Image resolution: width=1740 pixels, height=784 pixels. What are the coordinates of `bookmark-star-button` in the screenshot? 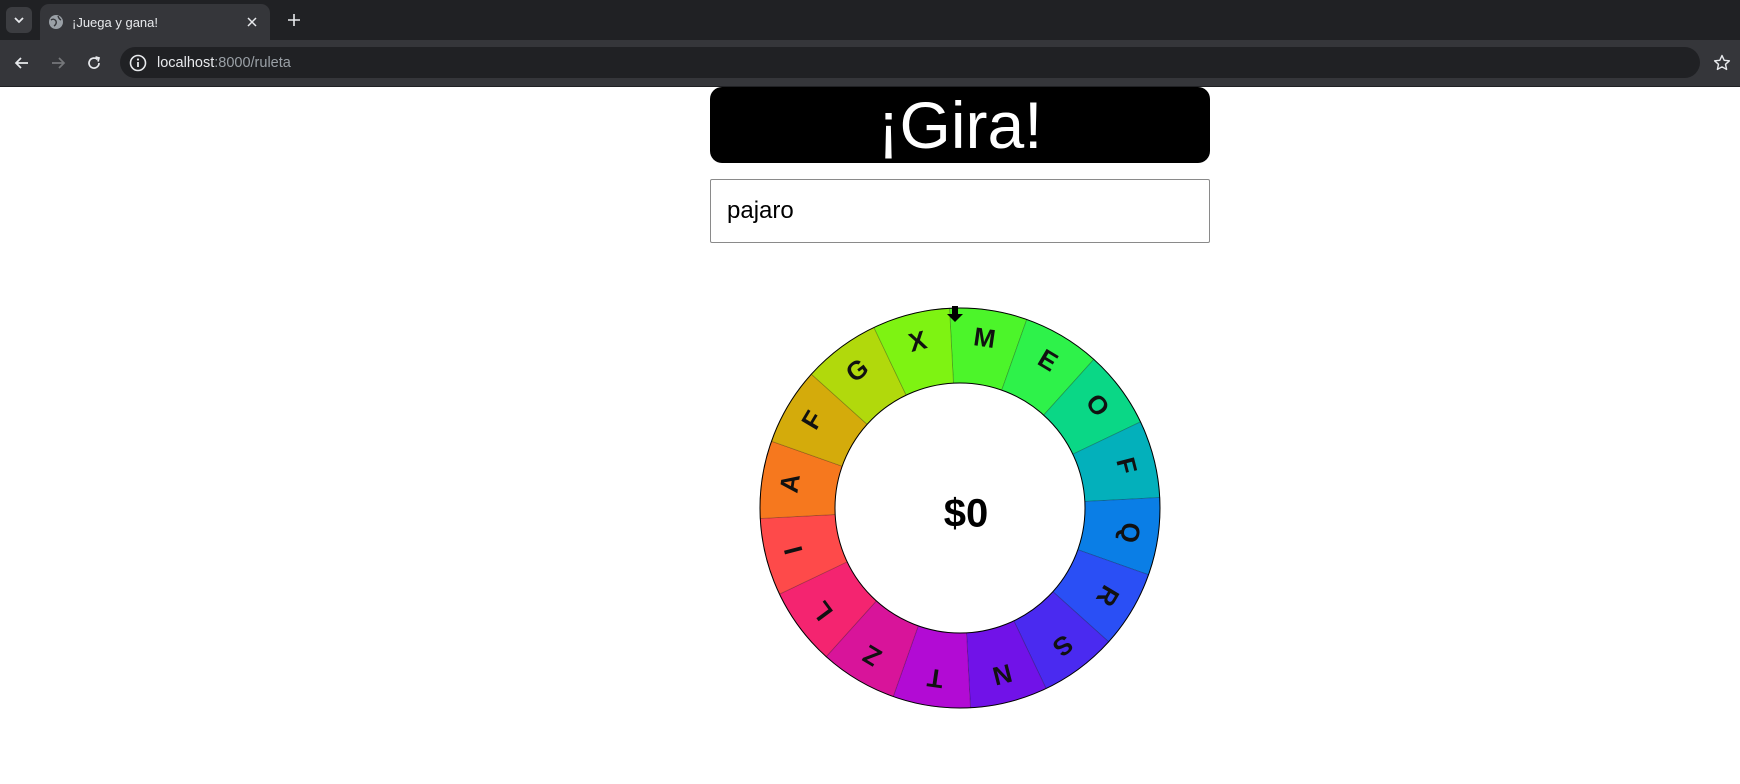 It's located at (1722, 63).